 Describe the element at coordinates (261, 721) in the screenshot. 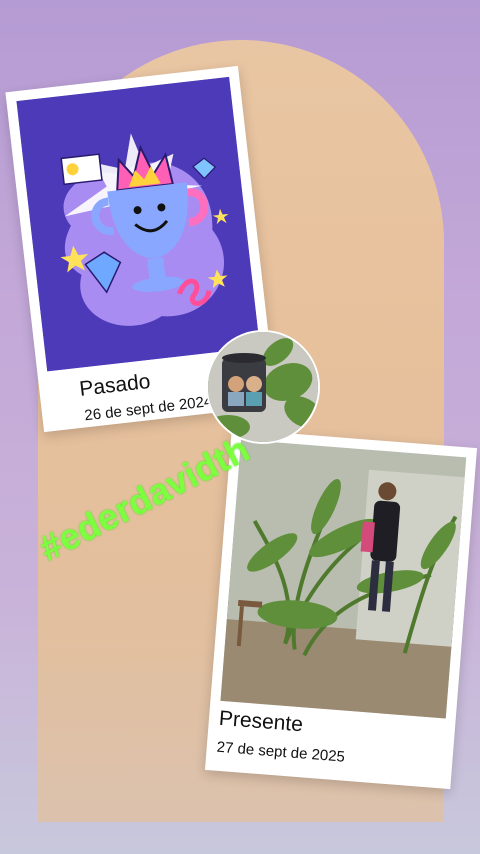

I see `present-title: Presente` at that location.